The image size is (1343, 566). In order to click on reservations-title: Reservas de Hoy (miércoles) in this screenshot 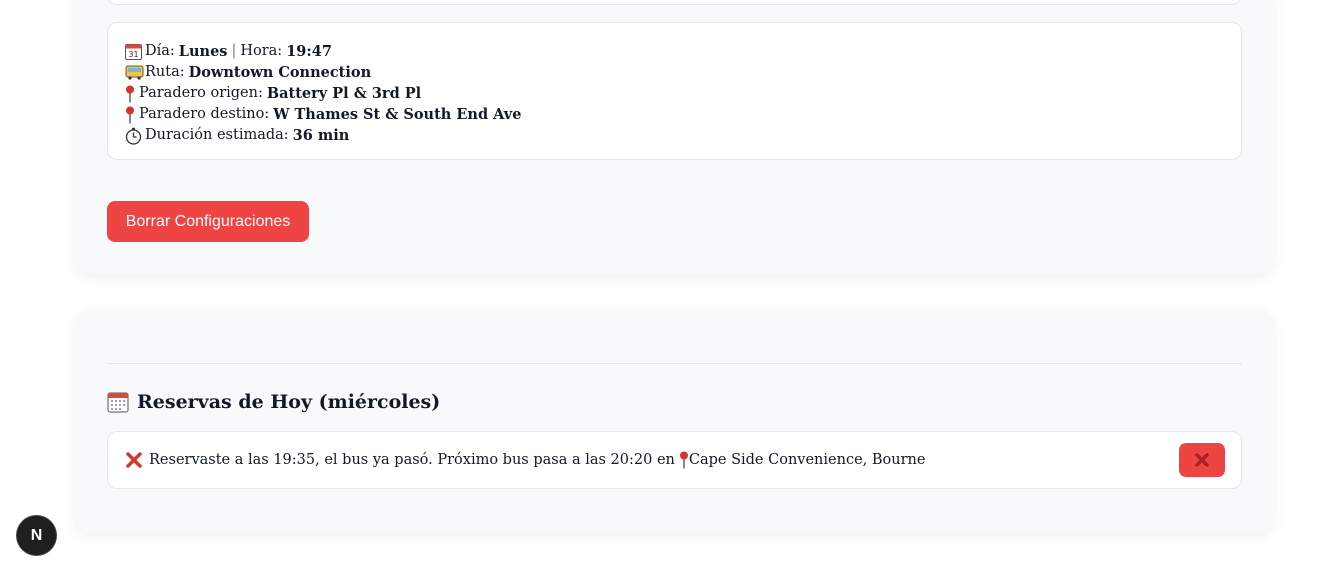, I will do `click(273, 402)`.